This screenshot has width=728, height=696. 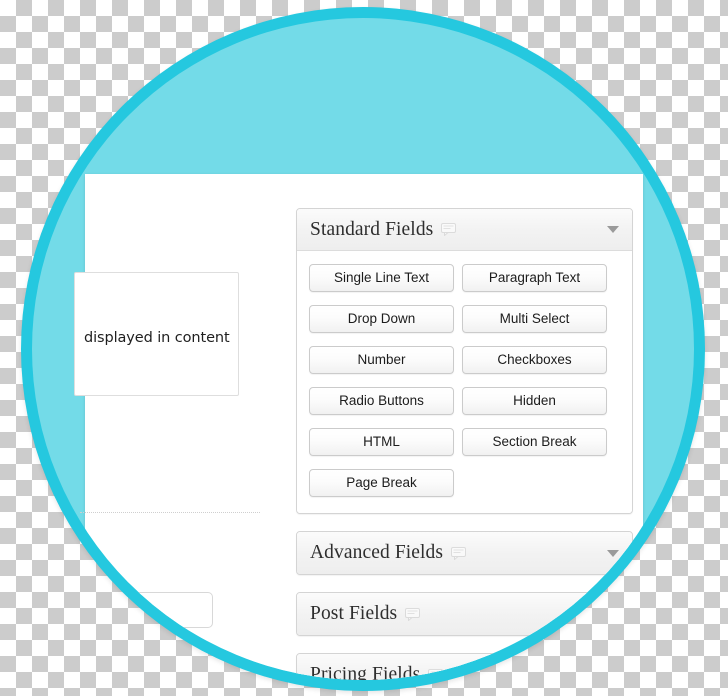 I want to click on field-button-html: HTML, so click(x=381, y=442).